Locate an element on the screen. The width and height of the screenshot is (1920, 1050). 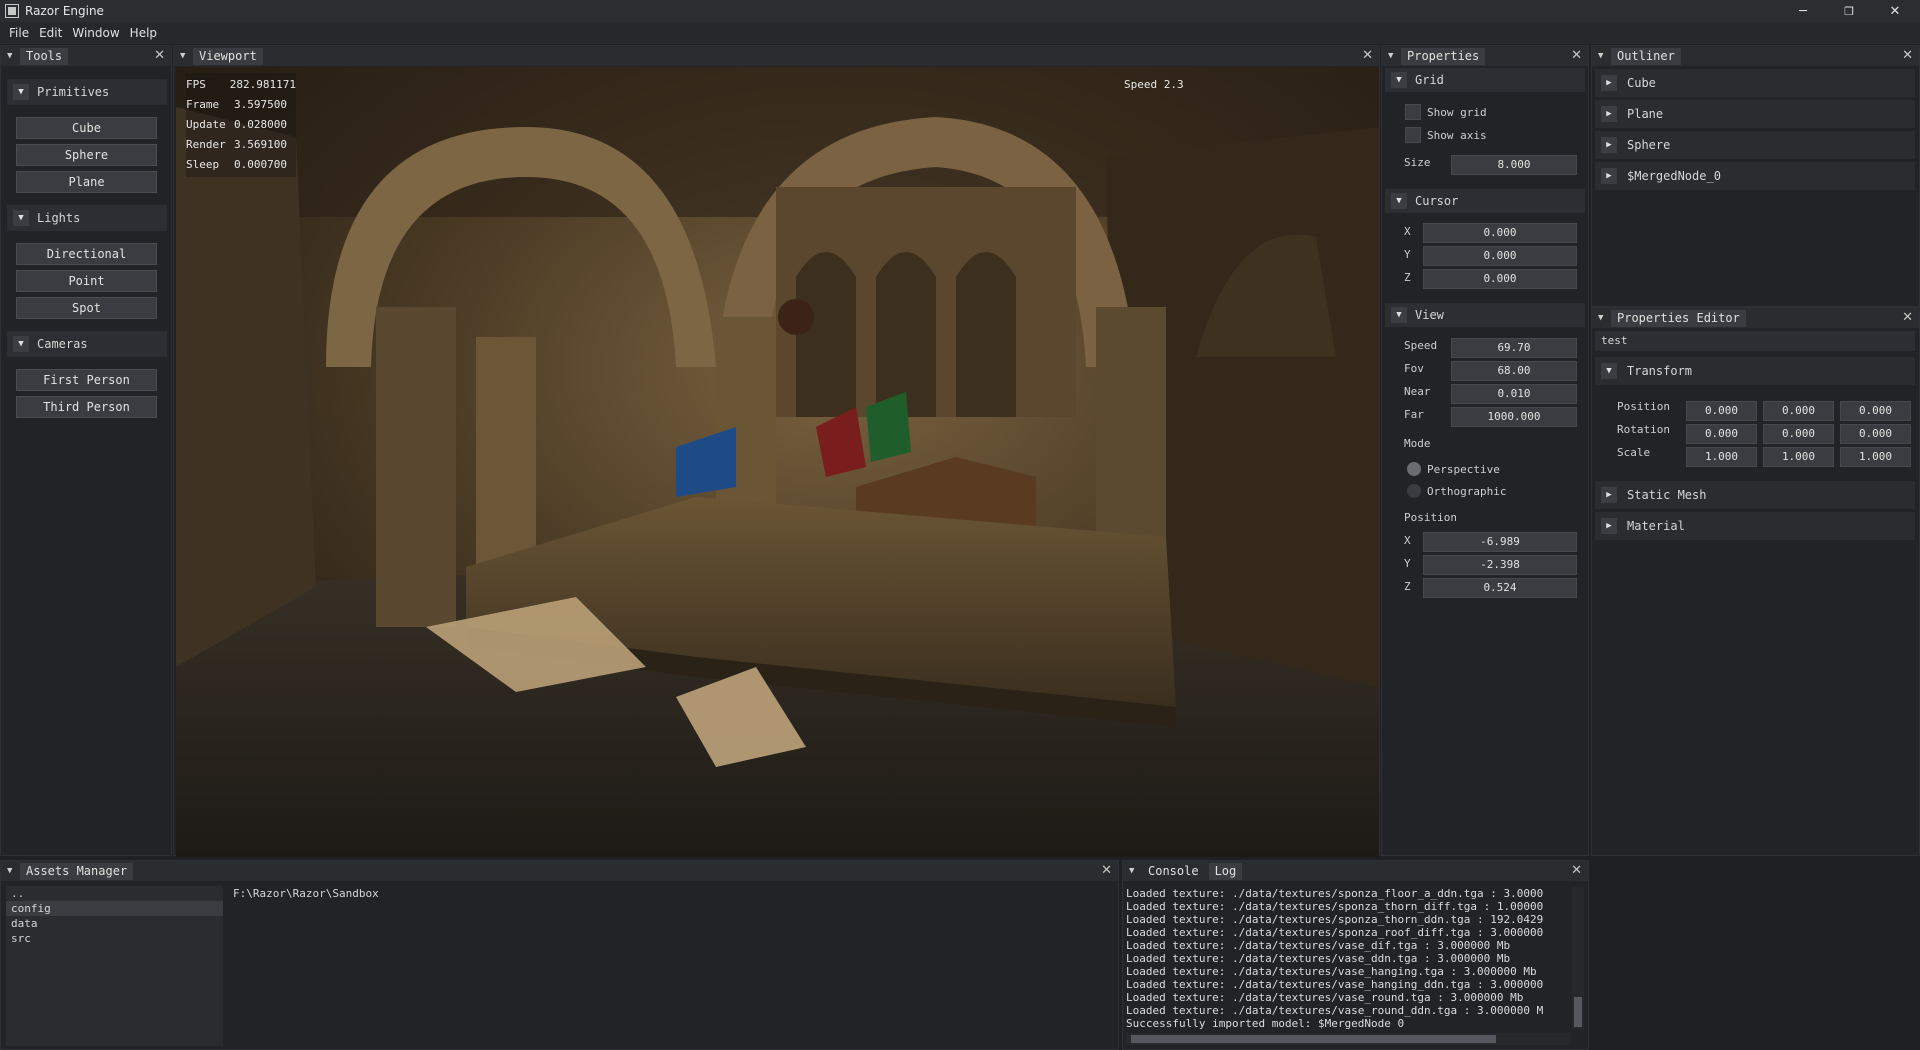
section-cursor: ▼ Cursor is located at coordinates (1485, 201).